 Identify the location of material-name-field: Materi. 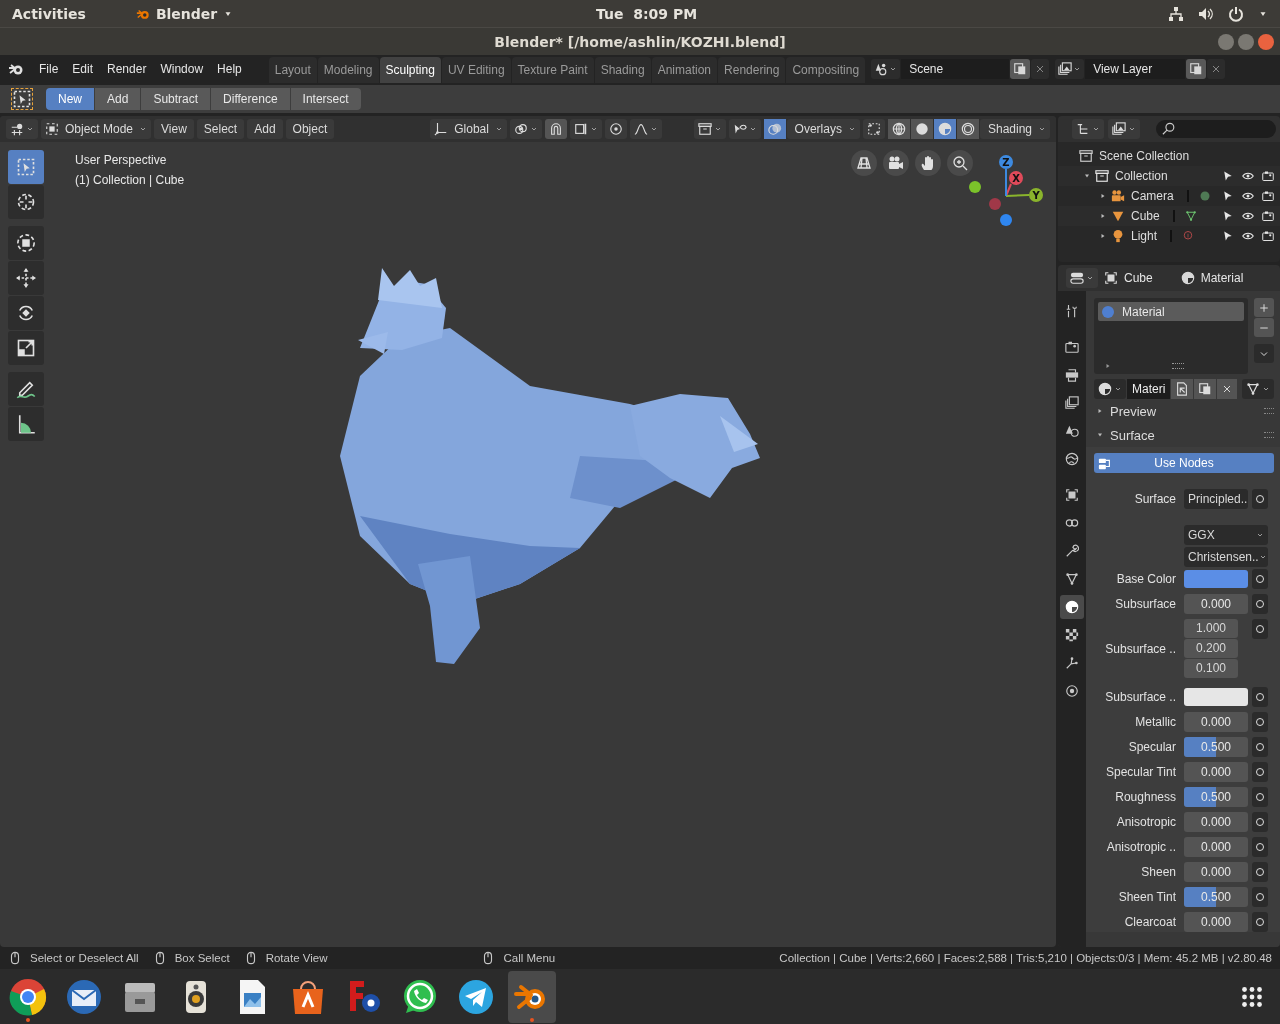
(1149, 389).